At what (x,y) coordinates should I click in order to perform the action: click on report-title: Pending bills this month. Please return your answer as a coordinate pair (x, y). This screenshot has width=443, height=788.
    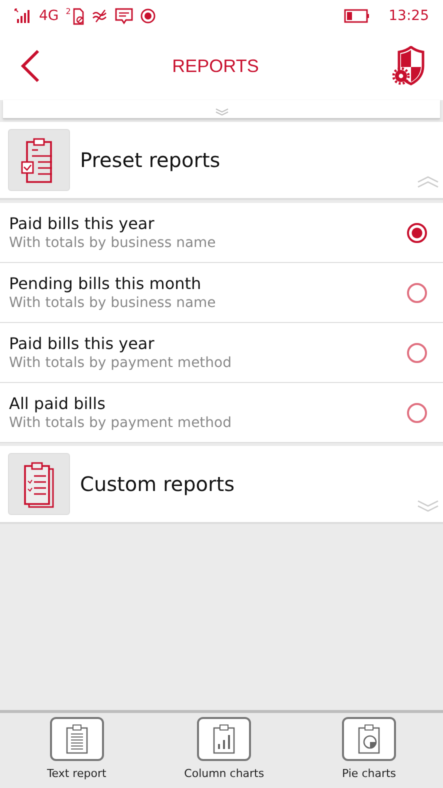
    Looking at the image, I should click on (105, 283).